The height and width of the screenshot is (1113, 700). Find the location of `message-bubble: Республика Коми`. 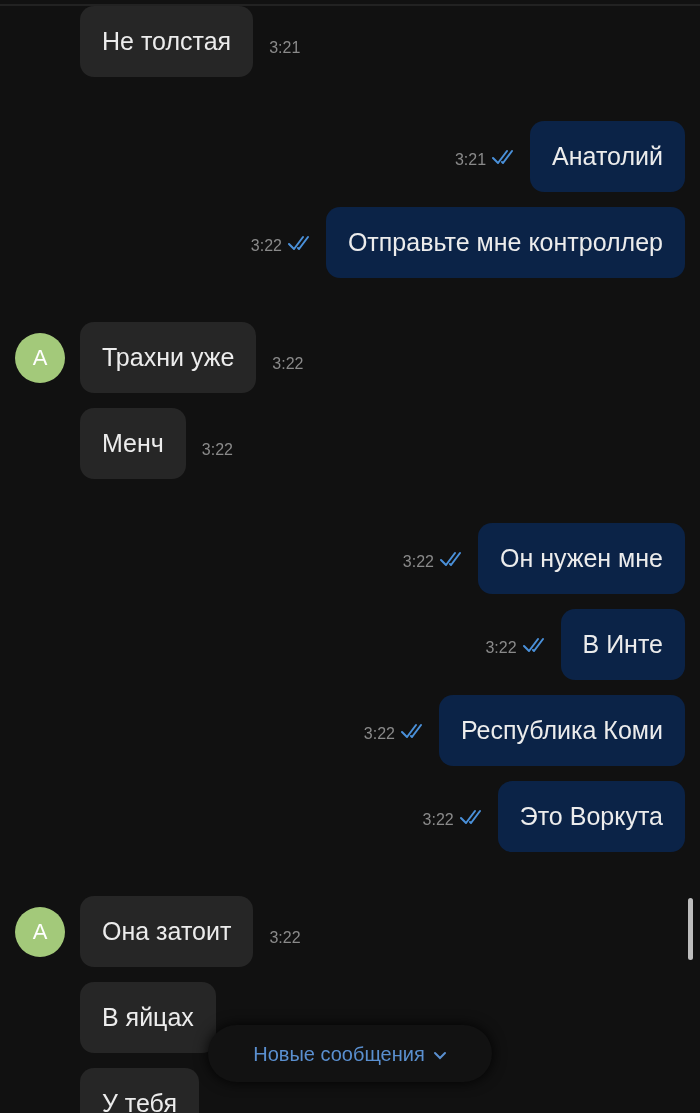

message-bubble: Республика Коми is located at coordinates (562, 730).